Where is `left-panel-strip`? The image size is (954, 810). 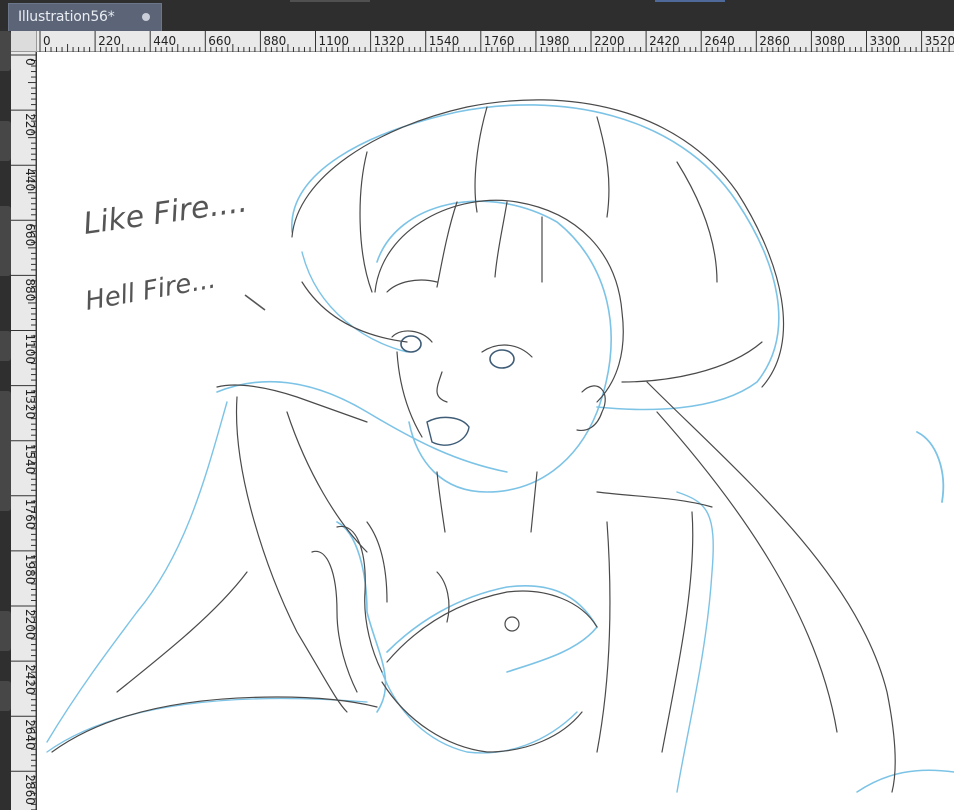
left-panel-strip is located at coordinates (5, 420).